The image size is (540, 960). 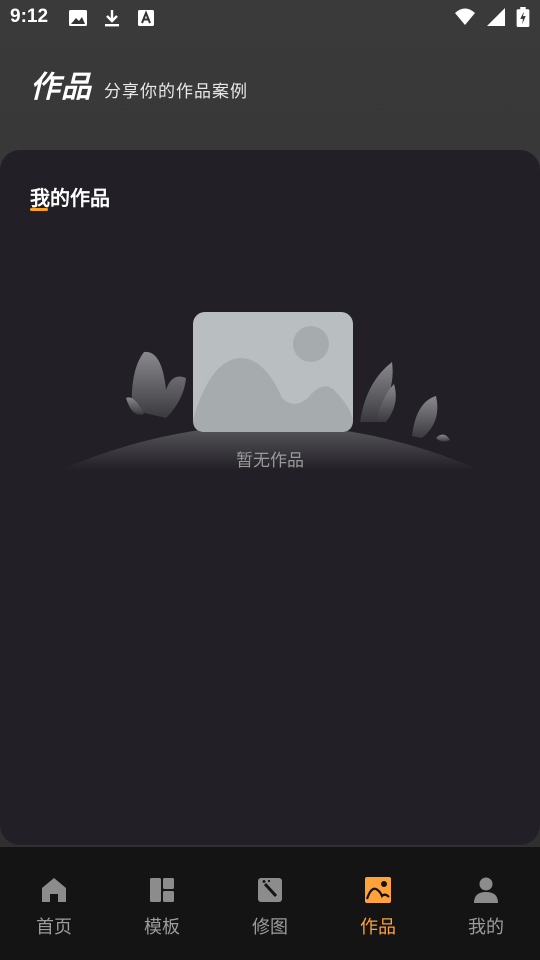 What do you see at coordinates (270, 890) in the screenshot?
I see `magic-wand-icon` at bounding box center [270, 890].